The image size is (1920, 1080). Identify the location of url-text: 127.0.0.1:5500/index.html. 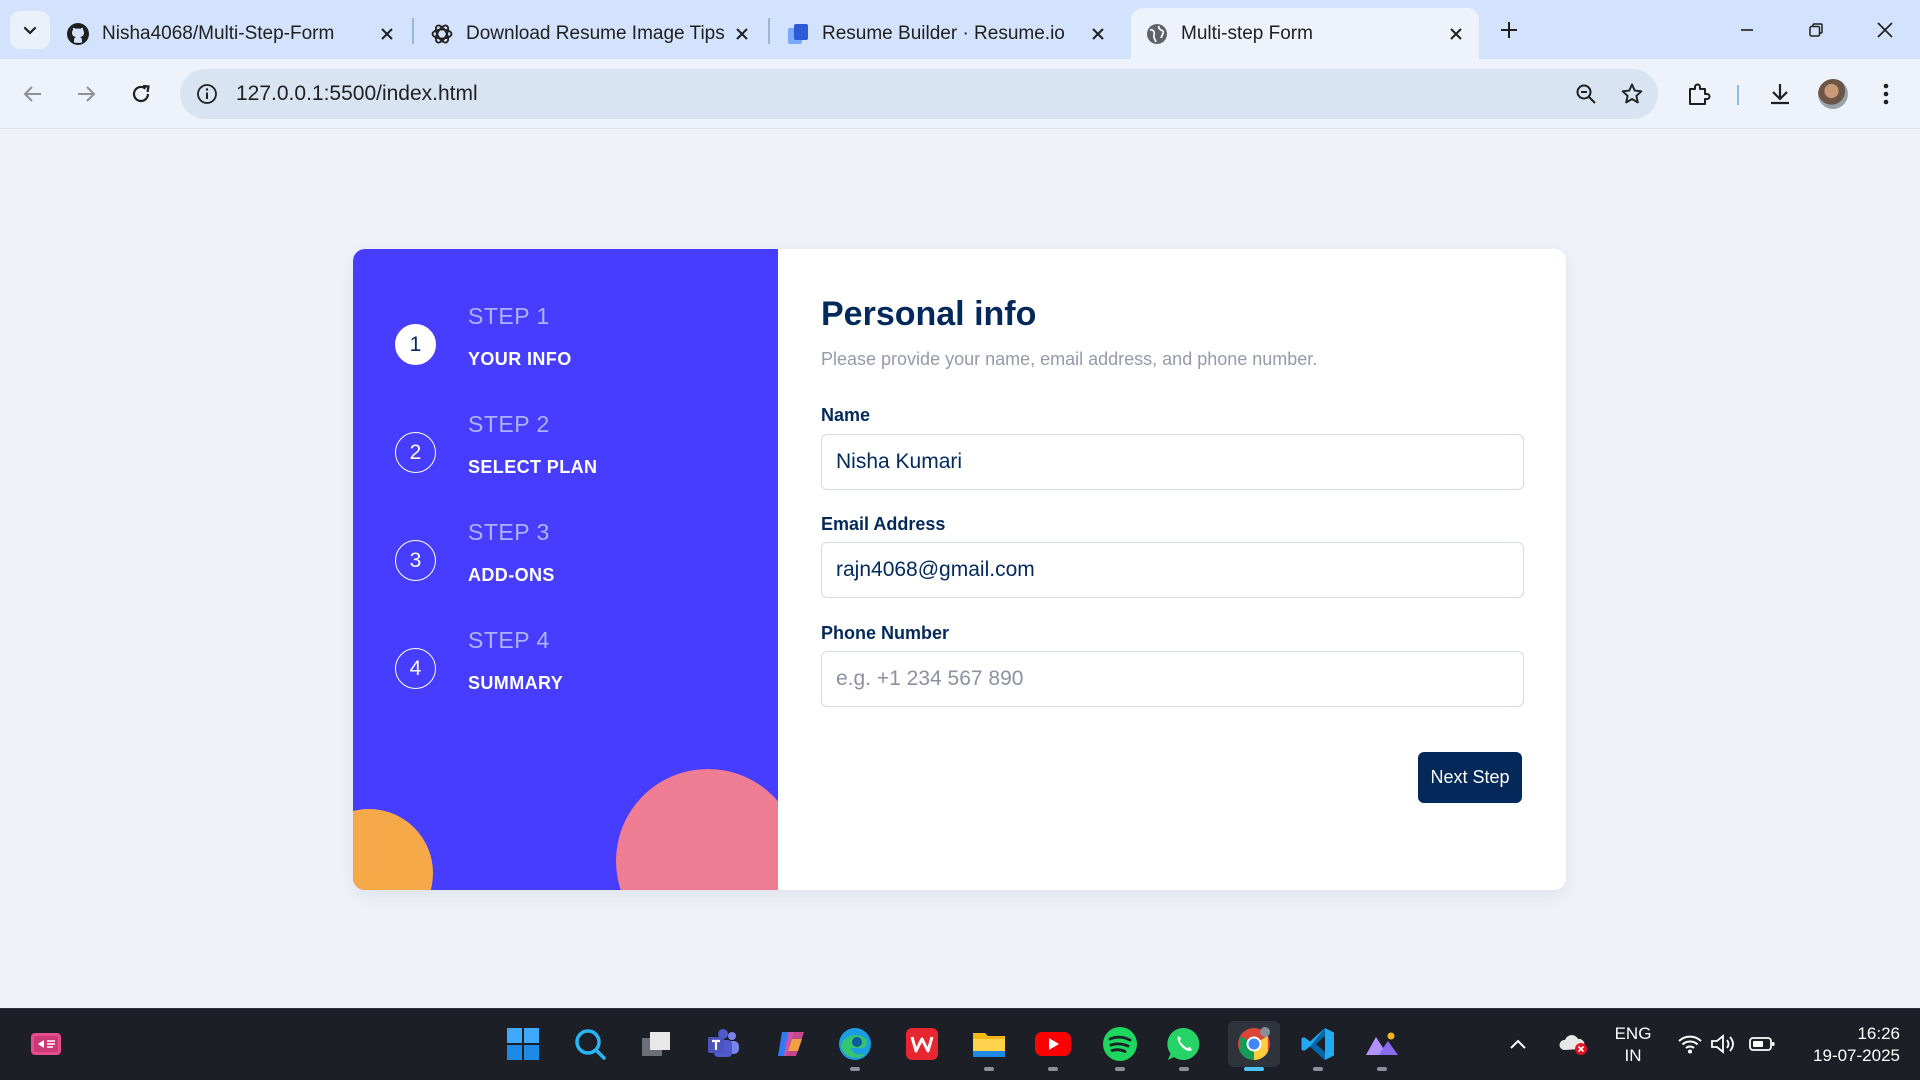
(357, 93).